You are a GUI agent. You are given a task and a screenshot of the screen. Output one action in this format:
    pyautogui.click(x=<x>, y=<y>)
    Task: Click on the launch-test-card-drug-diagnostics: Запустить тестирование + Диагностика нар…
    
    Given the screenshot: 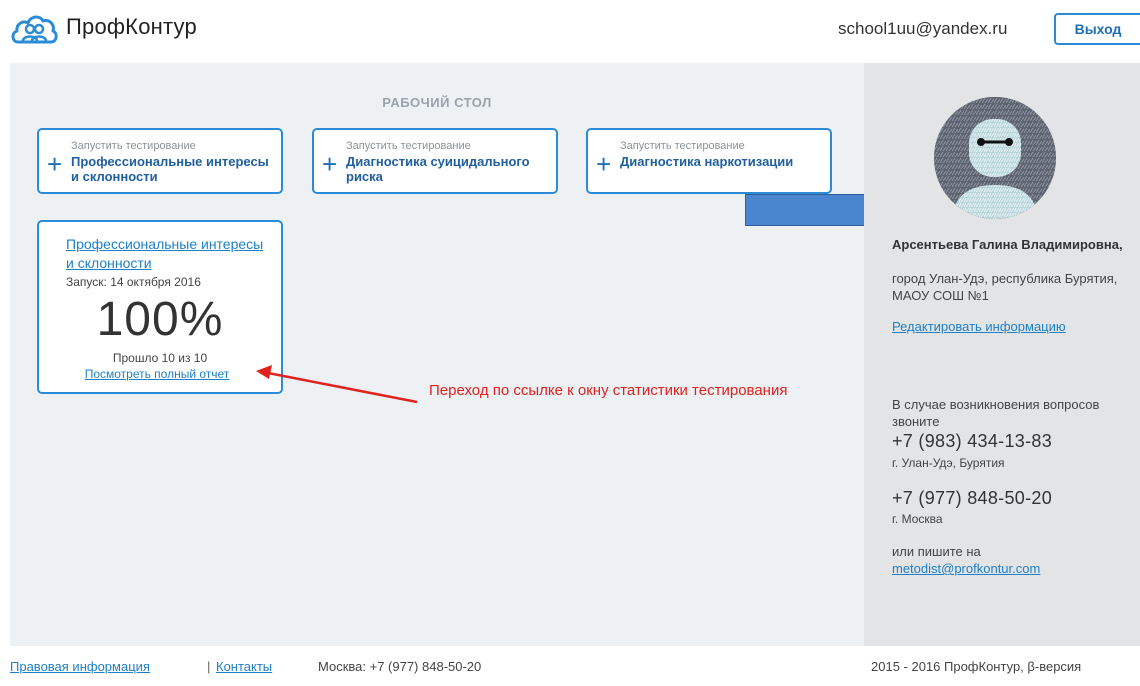 What is the action you would take?
    pyautogui.click(x=709, y=161)
    